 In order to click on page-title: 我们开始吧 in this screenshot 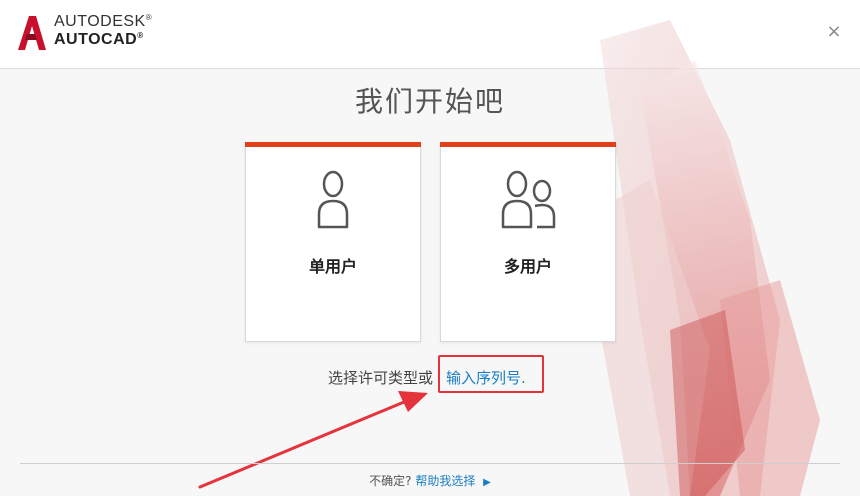, I will do `click(429, 101)`.